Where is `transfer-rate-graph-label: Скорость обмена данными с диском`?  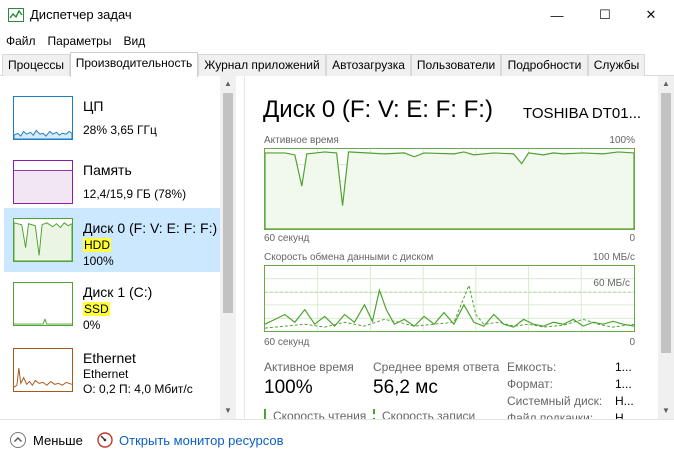 transfer-rate-graph-label: Скорость обмена данными с диском is located at coordinates (349, 257).